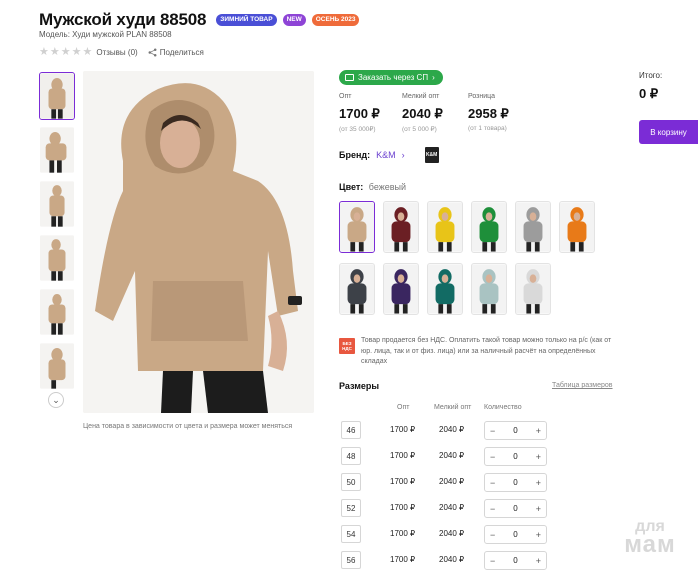 The width and height of the screenshot is (698, 571). Describe the element at coordinates (351, 456) in the screenshot. I see `size-label: 48` at that location.